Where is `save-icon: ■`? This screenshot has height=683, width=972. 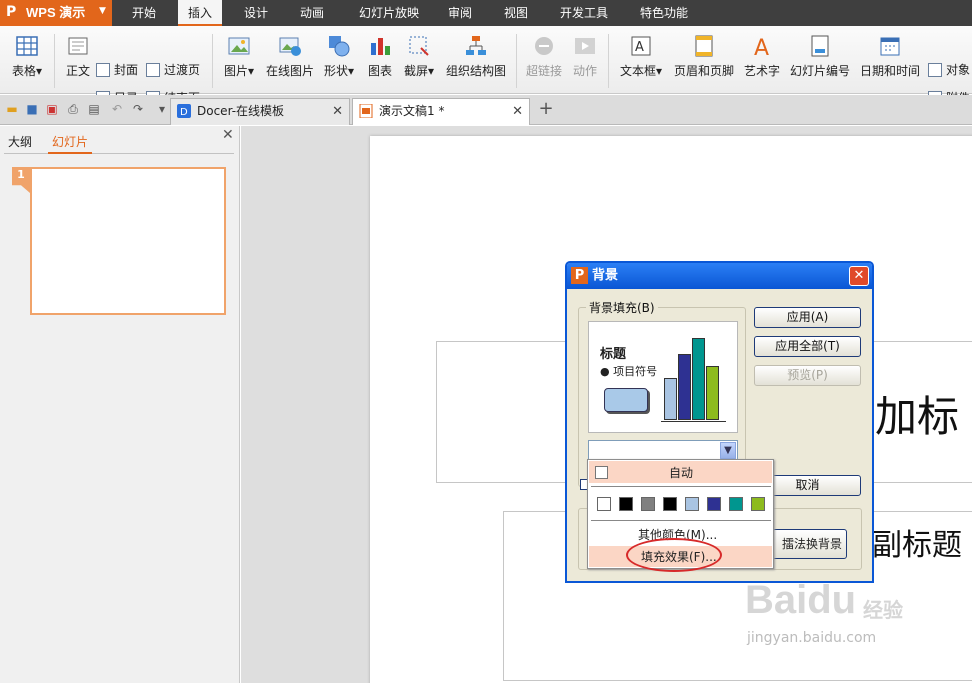 save-icon: ■ is located at coordinates (32, 109).